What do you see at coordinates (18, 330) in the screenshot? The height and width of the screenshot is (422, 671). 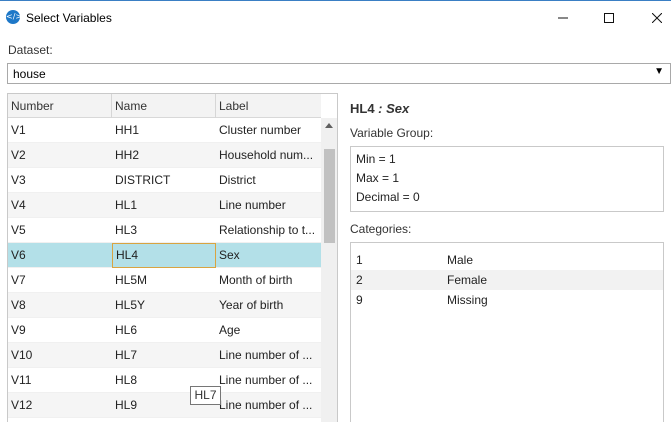 I see `cell-number: V9` at bounding box center [18, 330].